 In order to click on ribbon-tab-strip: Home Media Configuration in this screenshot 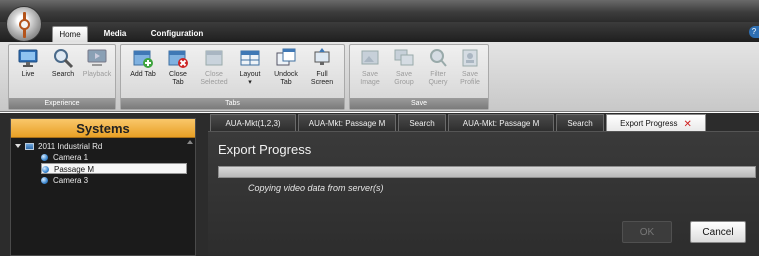, I will do `click(379, 32)`.